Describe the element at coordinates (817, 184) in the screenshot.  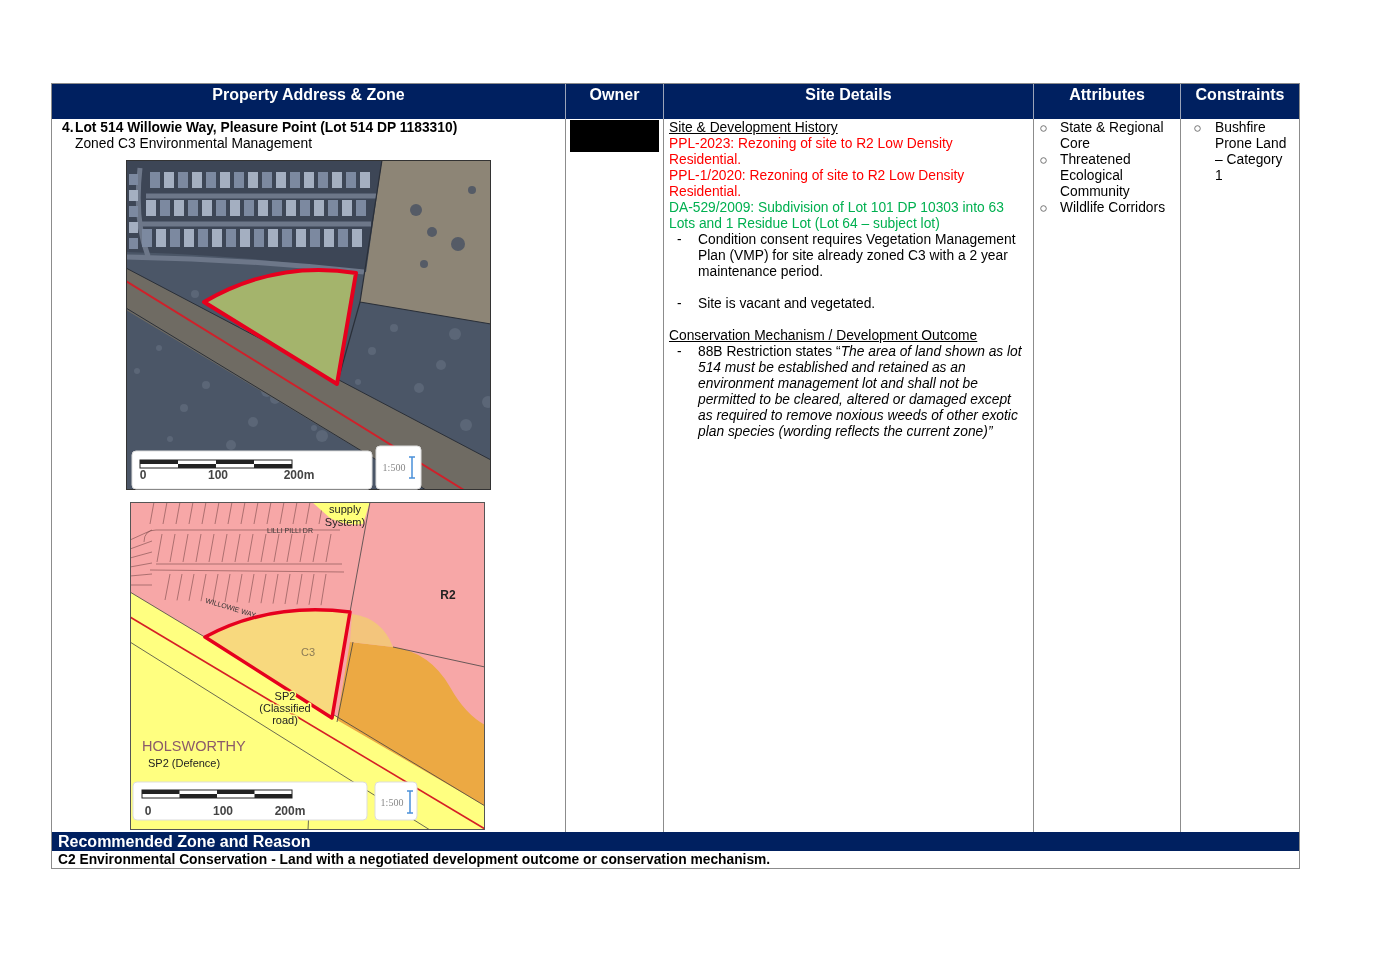
I see `history-entry: PPL-1/2020: Rezoning of site to R2 Low Density Residential.` at that location.